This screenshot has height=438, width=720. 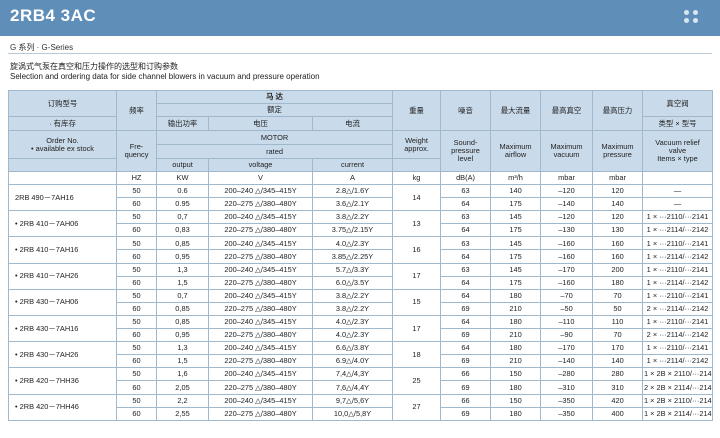 I want to click on order-number-cell: • 2RB 410－7AH06, so click(x=62, y=224).